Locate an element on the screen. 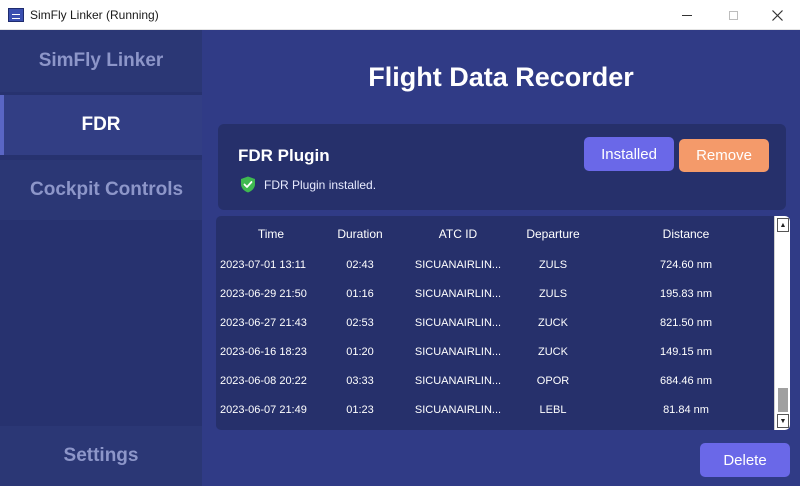  page-title: Flight Data Recorder is located at coordinates (501, 77).